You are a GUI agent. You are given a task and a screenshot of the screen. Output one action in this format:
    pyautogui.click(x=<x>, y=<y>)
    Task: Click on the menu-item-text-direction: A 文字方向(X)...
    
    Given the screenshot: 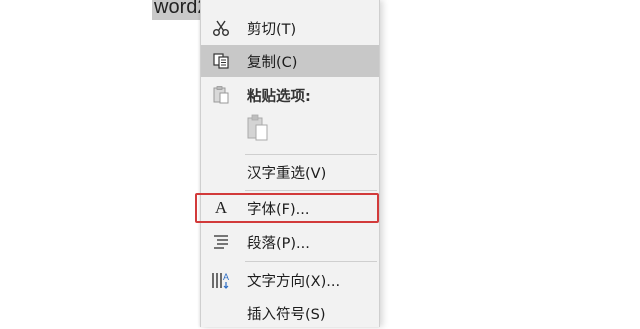 What is the action you would take?
    pyautogui.click(x=290, y=280)
    